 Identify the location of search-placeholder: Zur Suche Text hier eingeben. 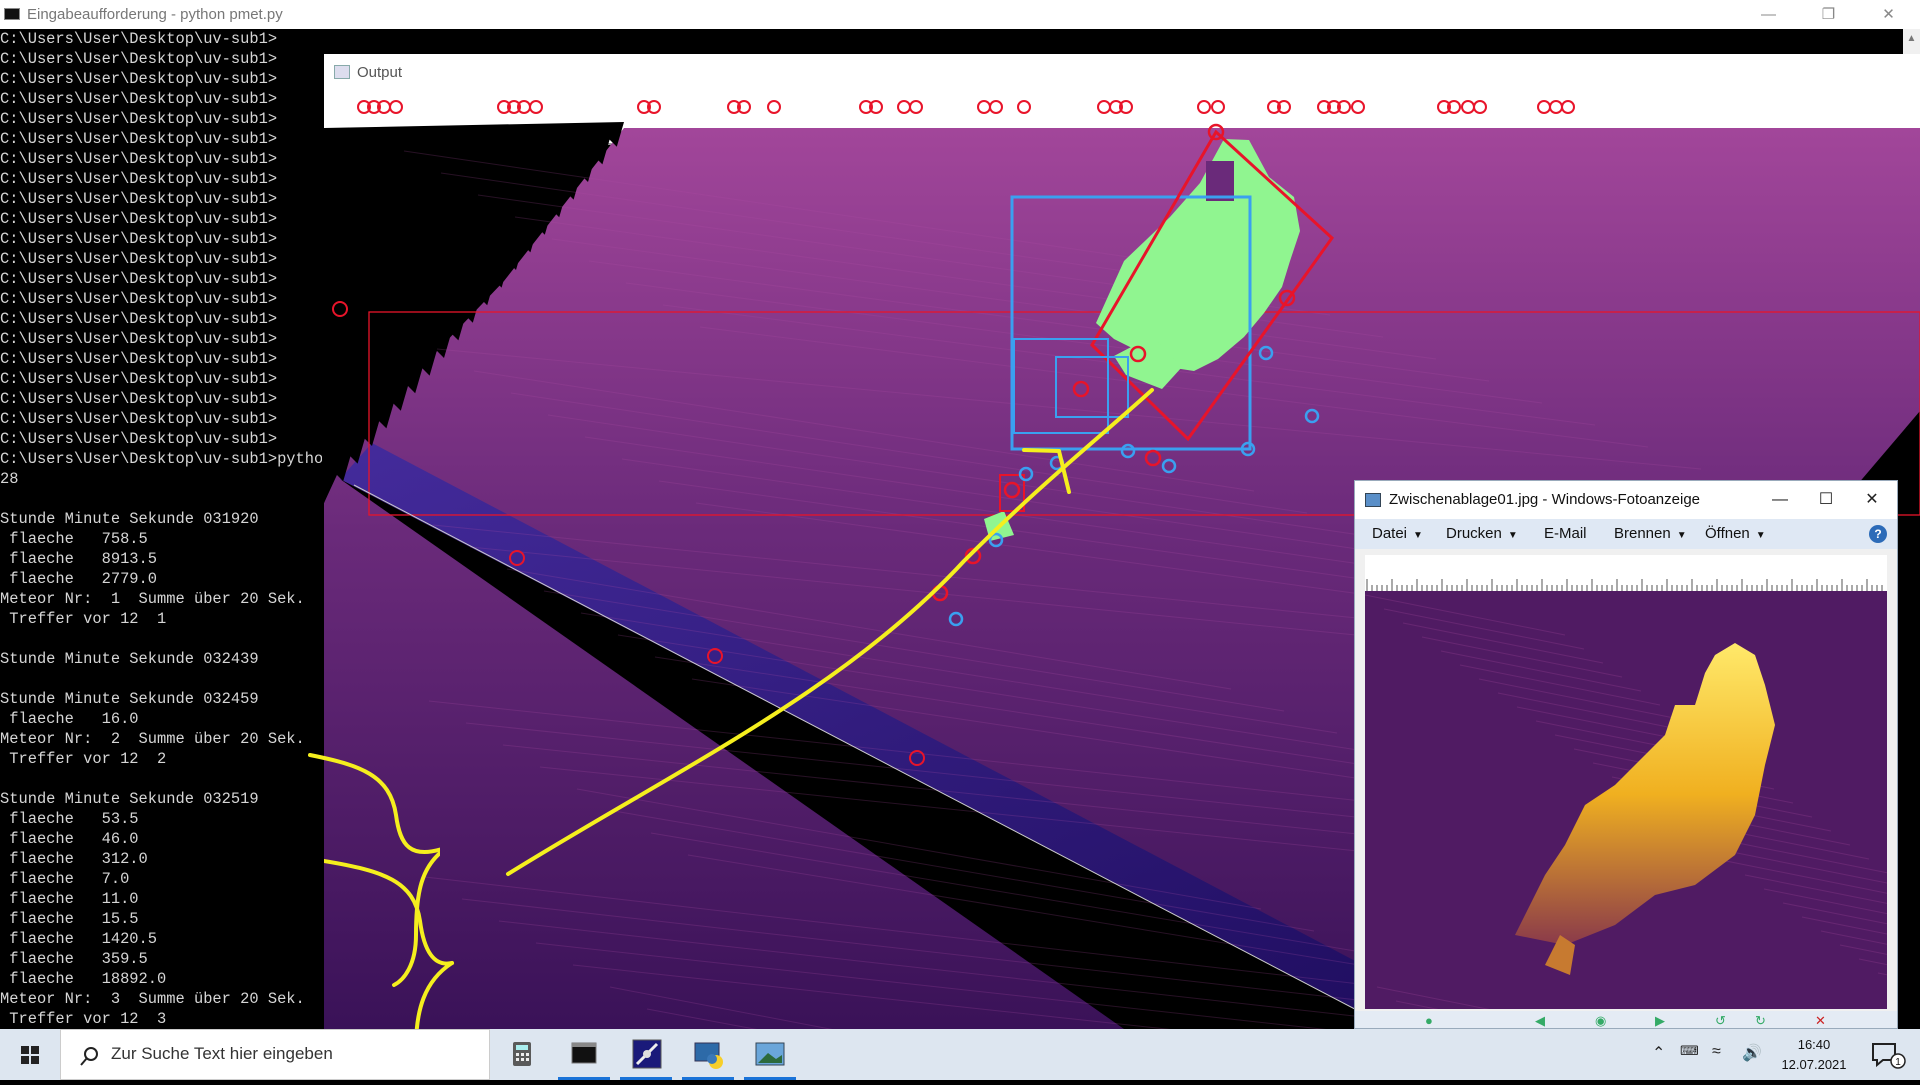
(222, 1053).